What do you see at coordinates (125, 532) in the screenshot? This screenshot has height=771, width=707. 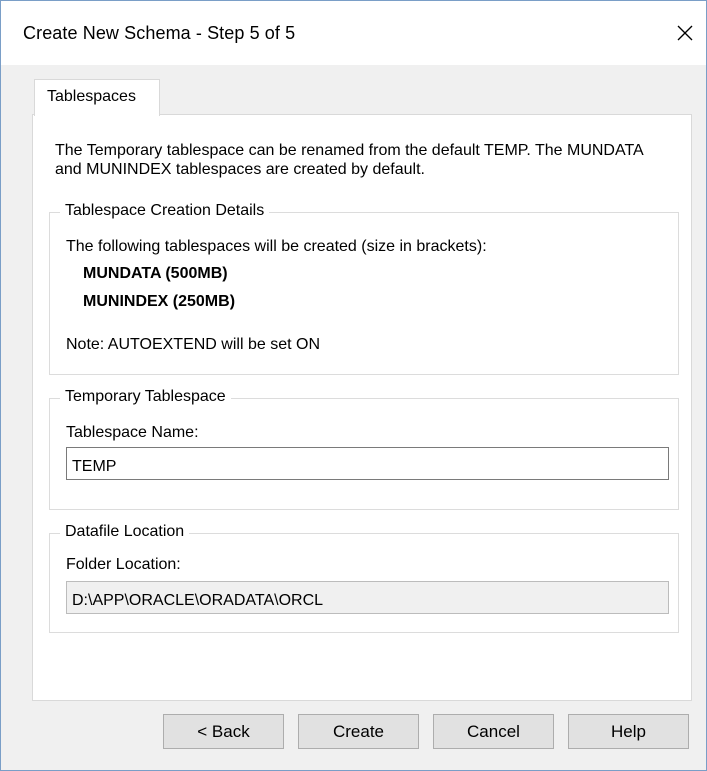 I see `group-legend: Datafile Location` at bounding box center [125, 532].